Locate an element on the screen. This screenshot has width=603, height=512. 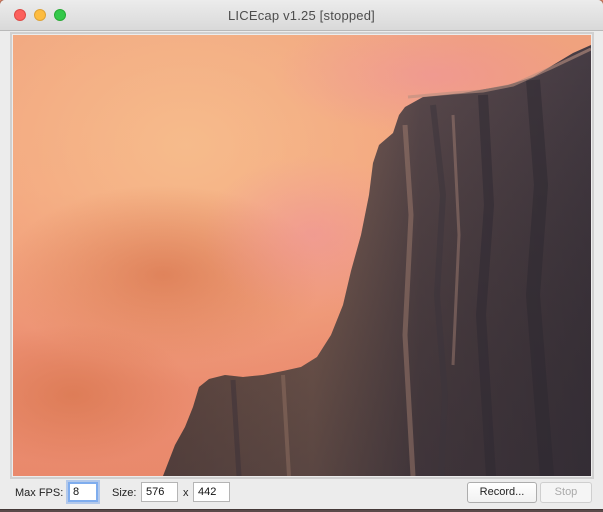
max-fps-label: Max FPS: is located at coordinates (39, 493).